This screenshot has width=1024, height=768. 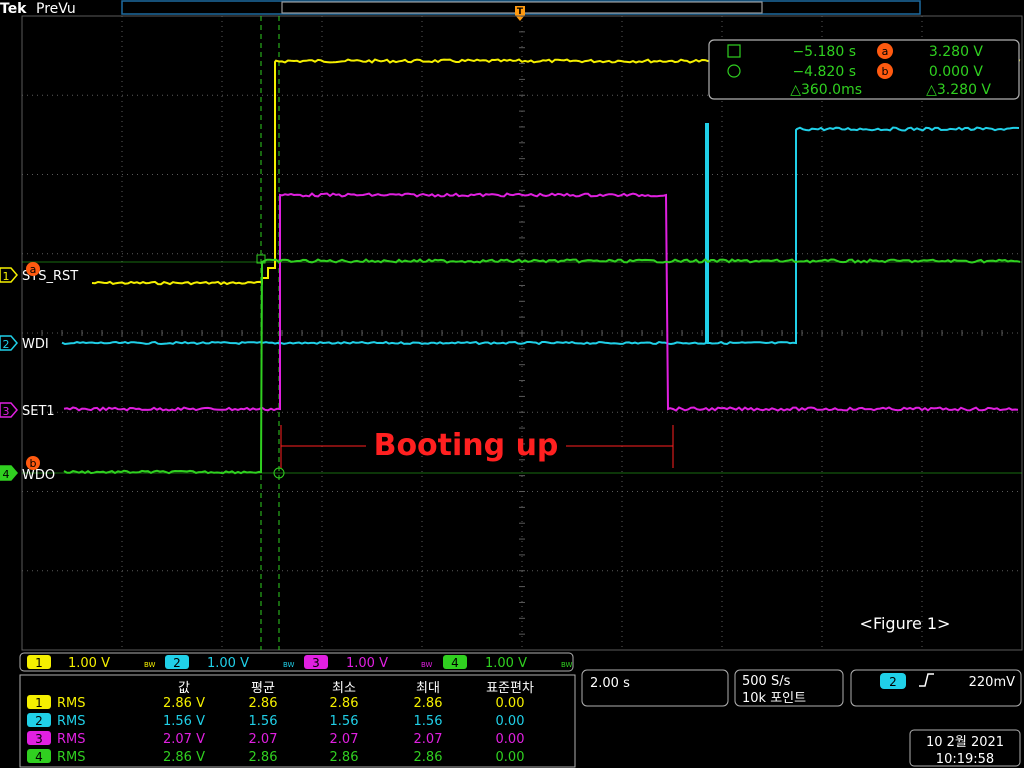 I want to click on record-length: 10k 포인트, so click(x=774, y=698).